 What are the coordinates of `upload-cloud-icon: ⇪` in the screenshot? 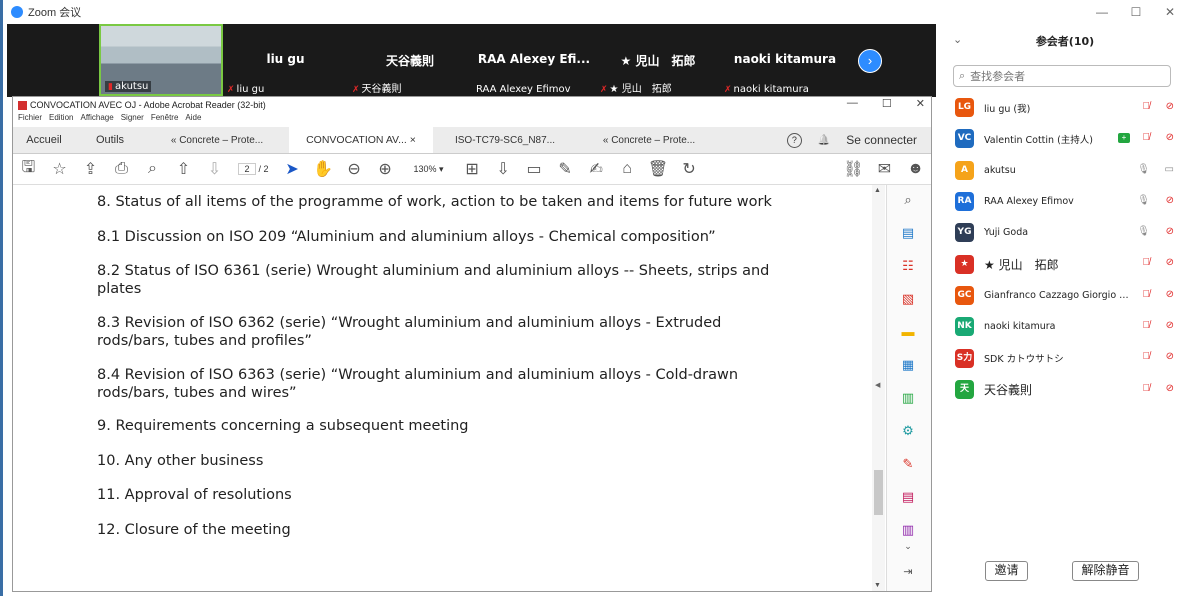 It's located at (90, 169).